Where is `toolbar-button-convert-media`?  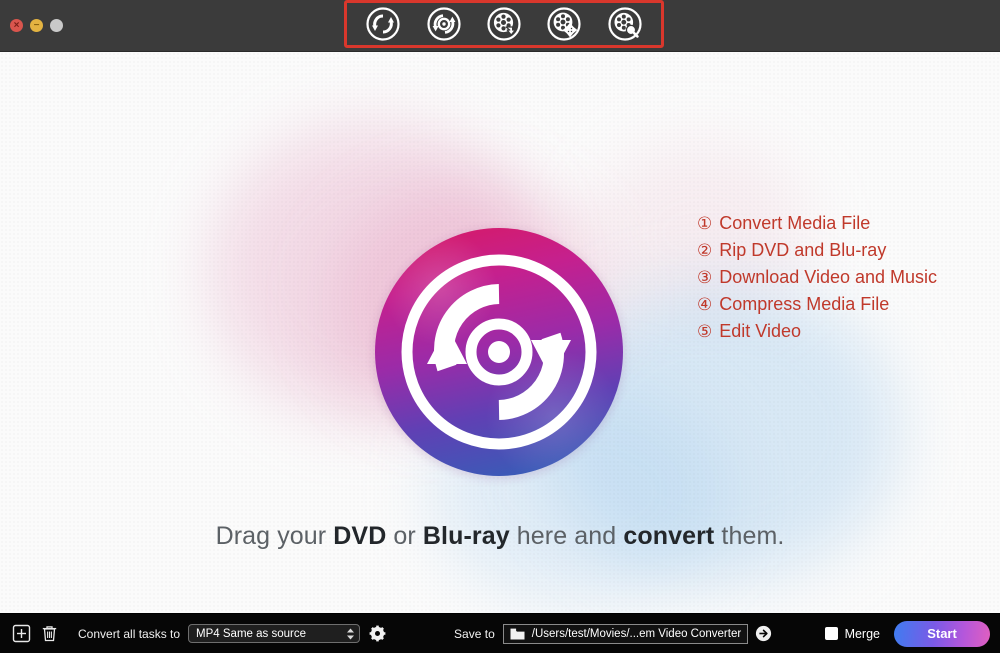
toolbar-button-convert-media is located at coordinates (383, 24).